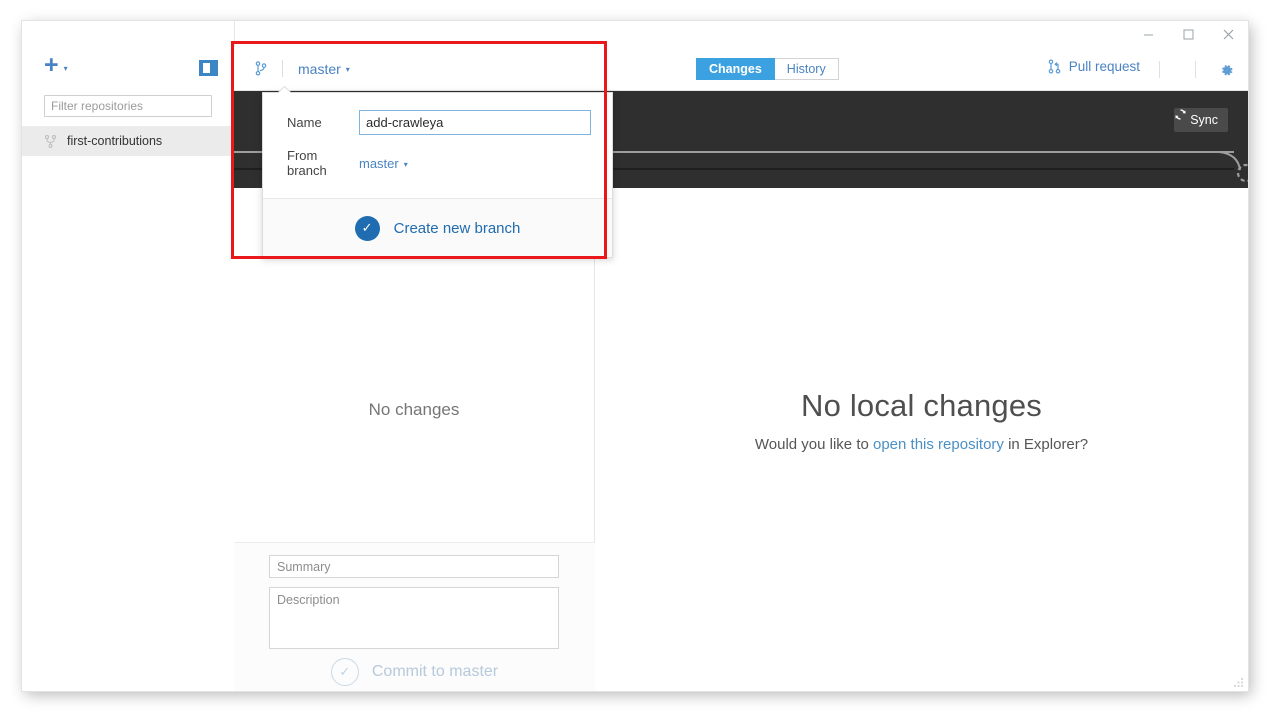 This screenshot has height=717, width=1269. Describe the element at coordinates (1104, 66) in the screenshot. I see `pull-request-label: Pull request` at that location.